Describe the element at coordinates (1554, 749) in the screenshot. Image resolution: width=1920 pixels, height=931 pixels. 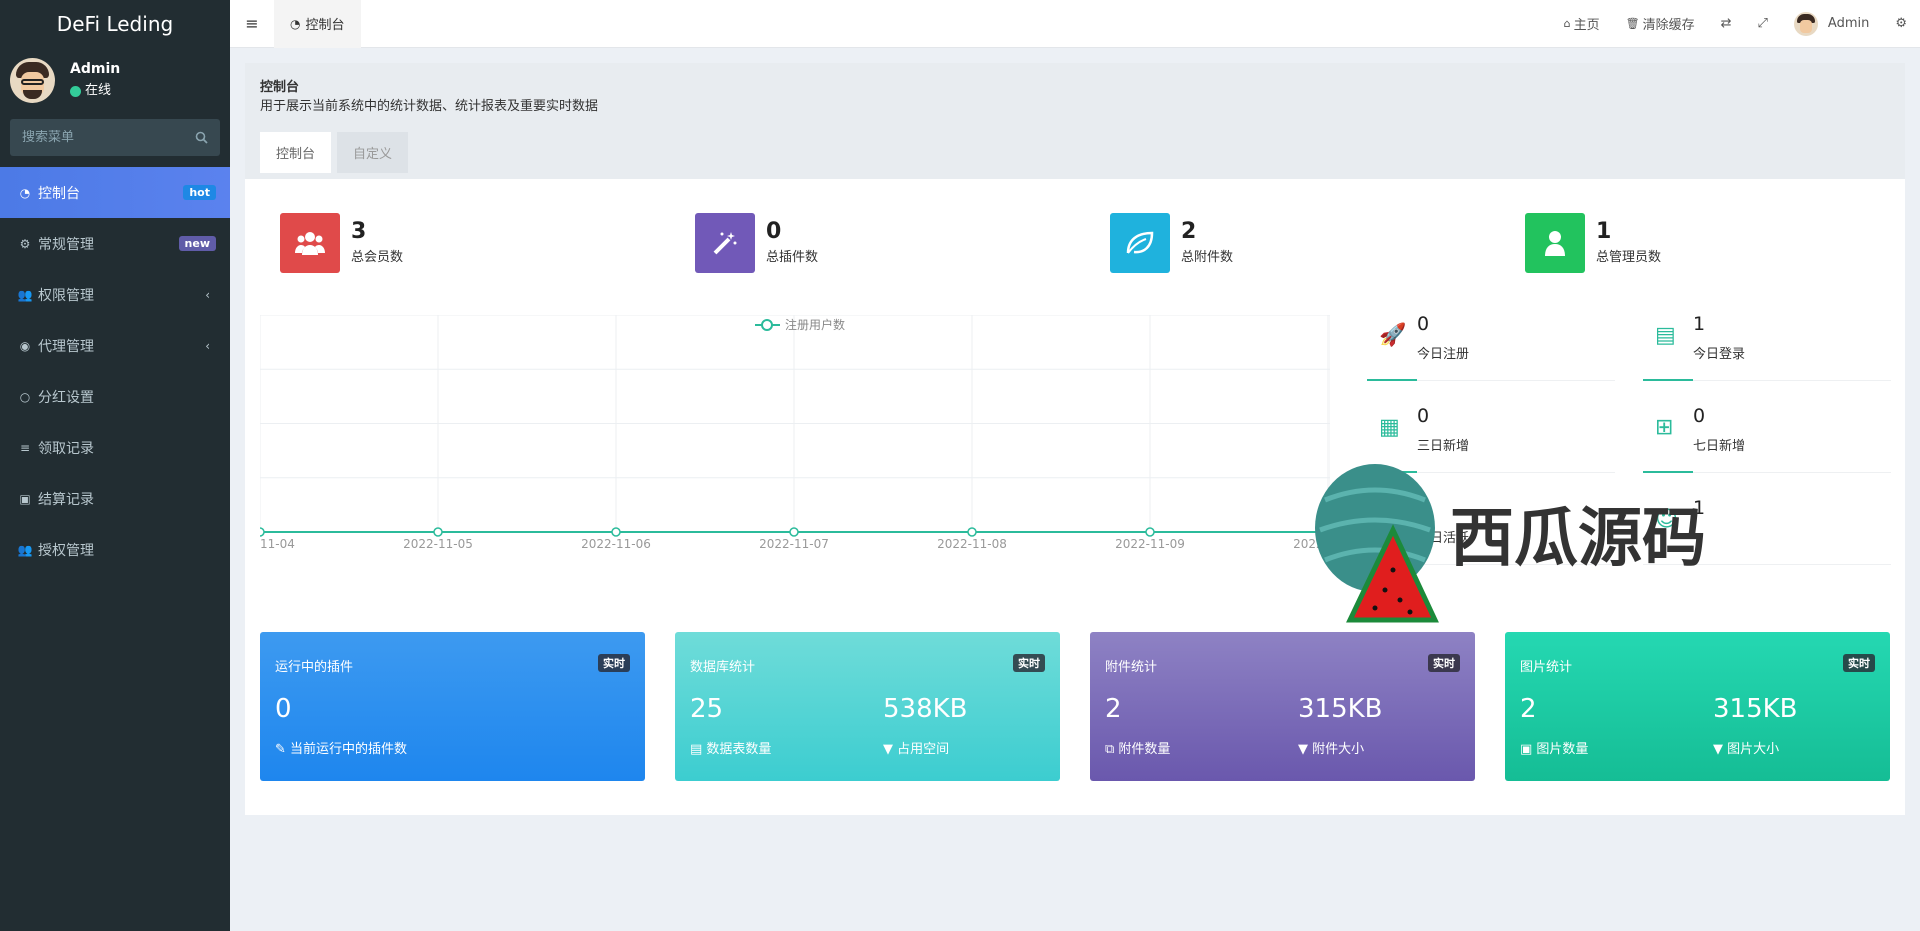
I see `card-label: ▣ 图片数量` at that location.